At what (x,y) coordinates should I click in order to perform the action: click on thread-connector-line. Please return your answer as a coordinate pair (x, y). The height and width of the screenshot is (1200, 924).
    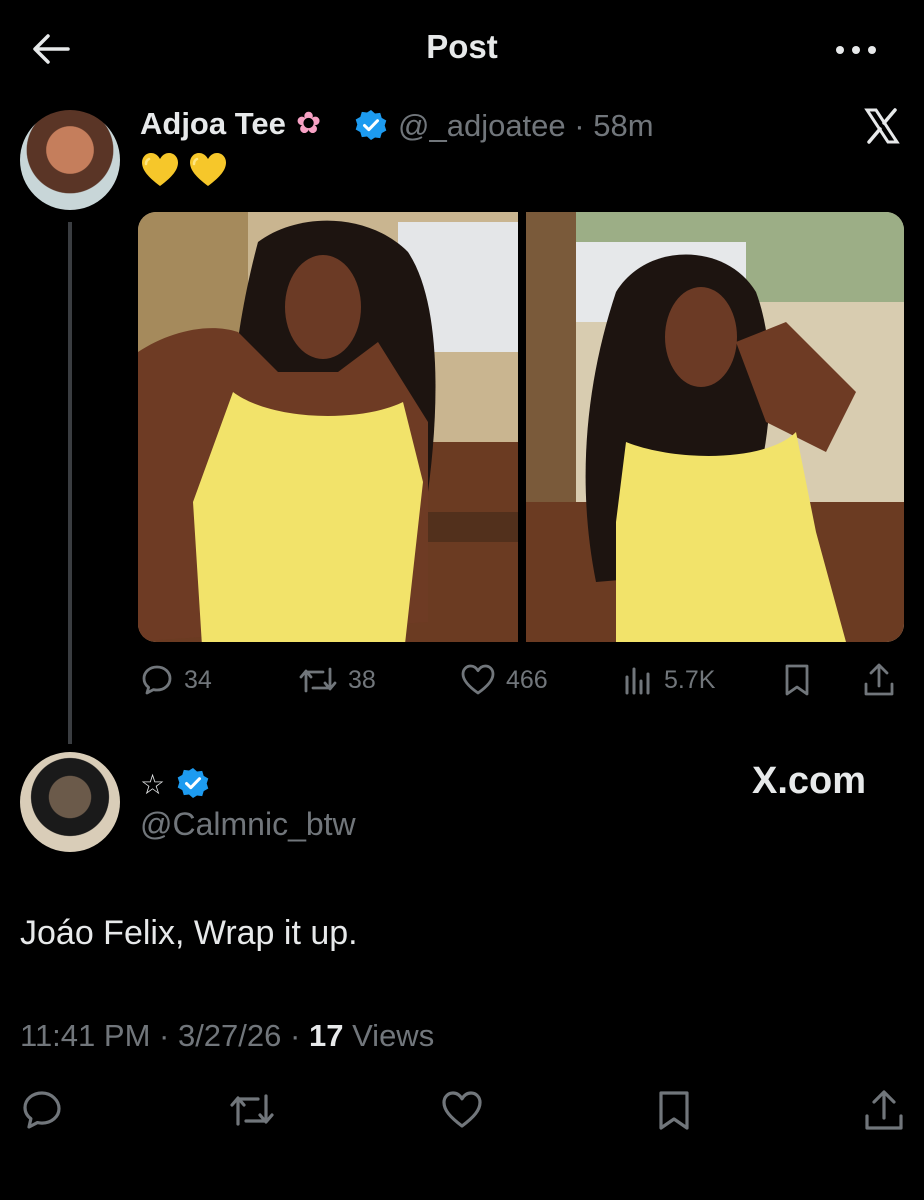
    Looking at the image, I should click on (70, 483).